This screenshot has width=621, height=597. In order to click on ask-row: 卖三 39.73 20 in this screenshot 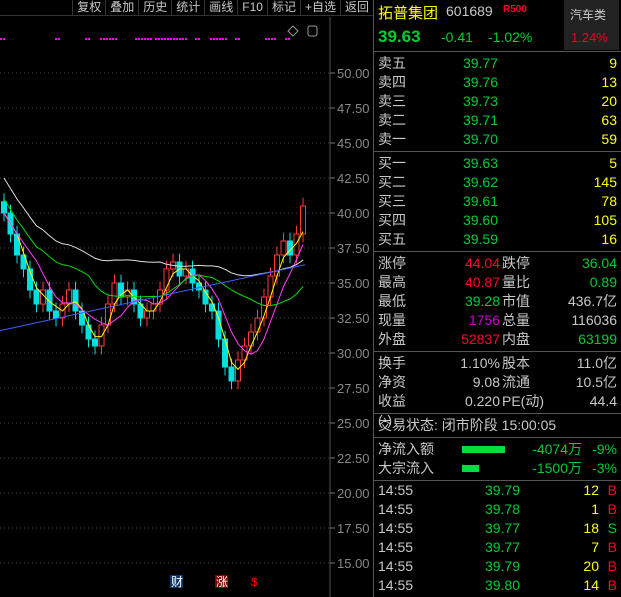, I will do `click(497, 101)`.